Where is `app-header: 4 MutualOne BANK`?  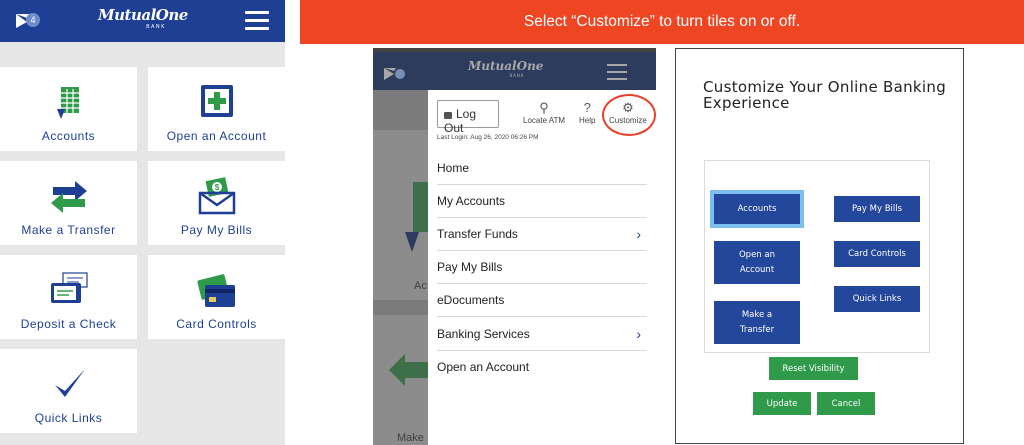 app-header: 4 MutualOne BANK is located at coordinates (142, 21).